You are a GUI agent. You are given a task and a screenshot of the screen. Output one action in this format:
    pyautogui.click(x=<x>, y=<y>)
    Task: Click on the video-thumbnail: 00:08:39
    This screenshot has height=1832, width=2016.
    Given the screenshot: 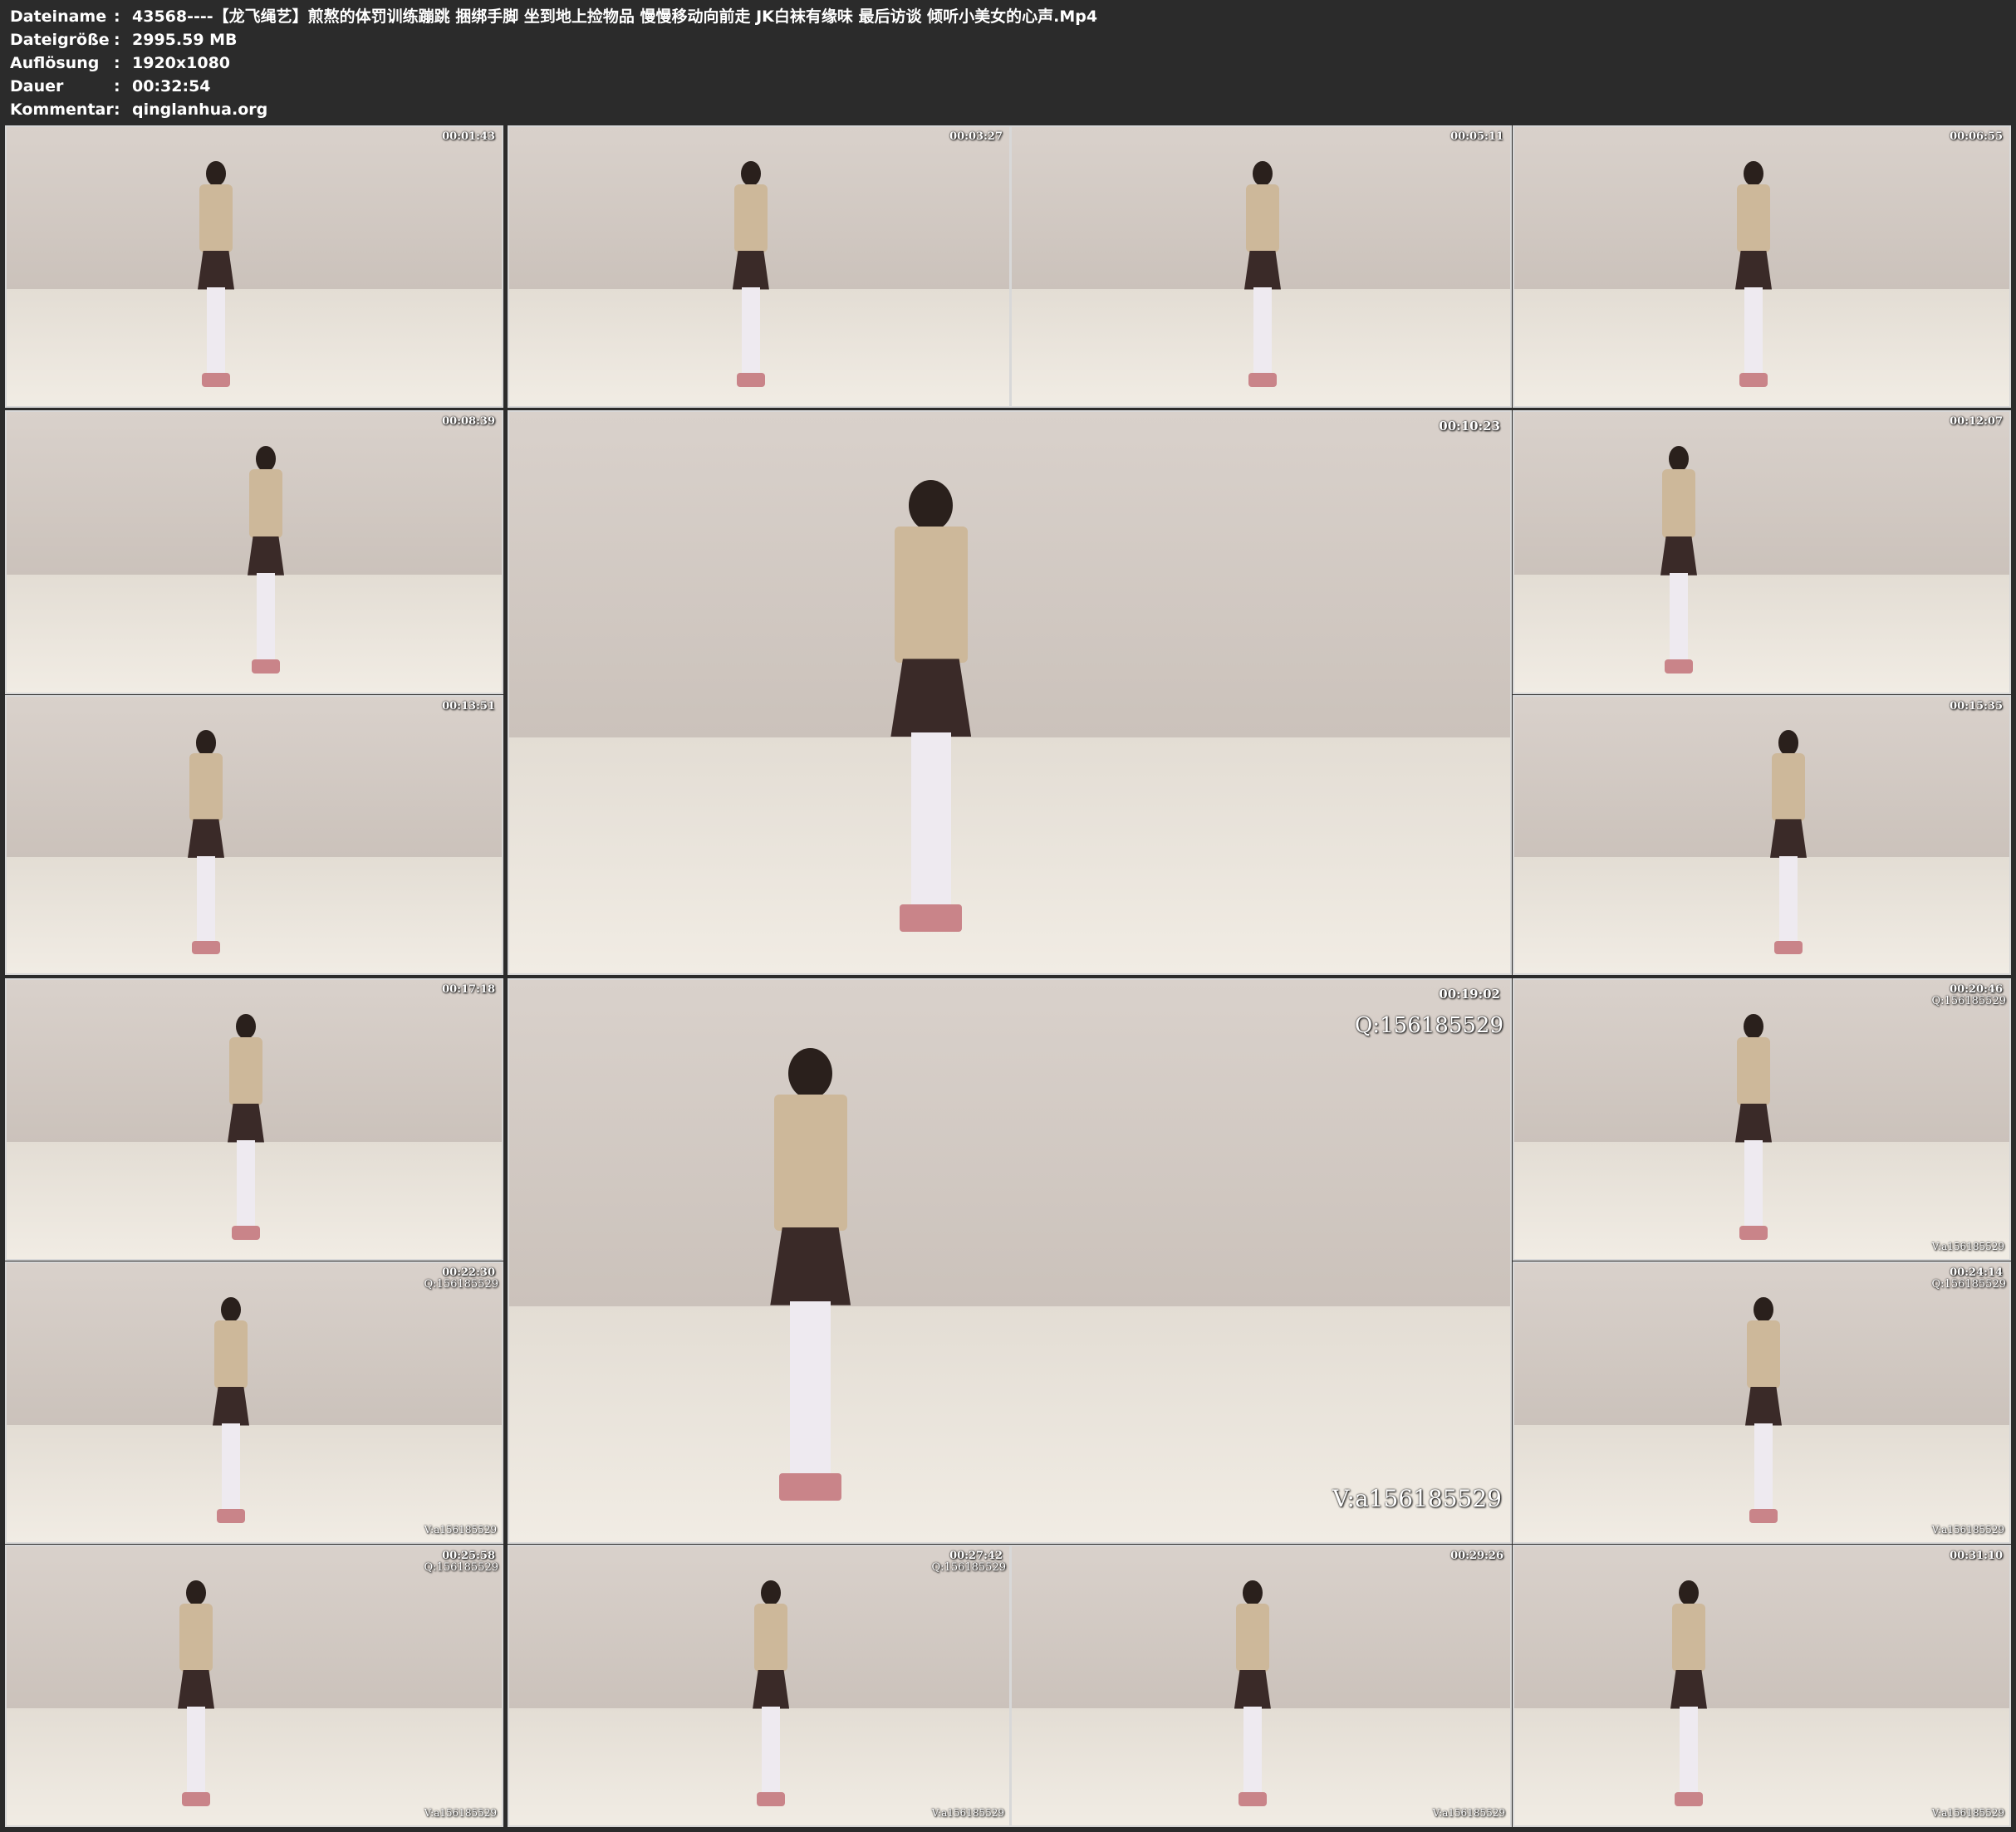 What is the action you would take?
    pyautogui.click(x=254, y=552)
    